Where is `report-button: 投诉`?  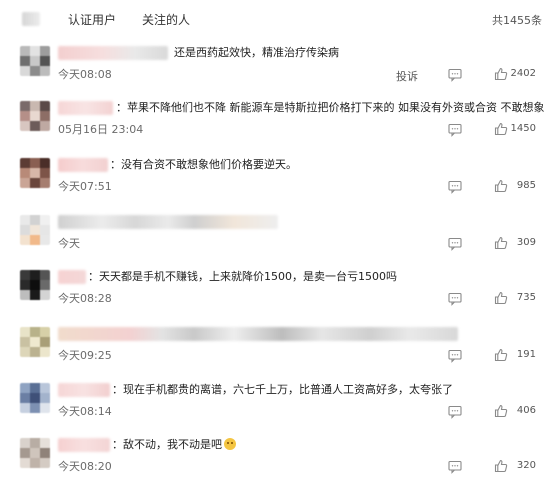
report-button: 投诉 is located at coordinates (407, 76).